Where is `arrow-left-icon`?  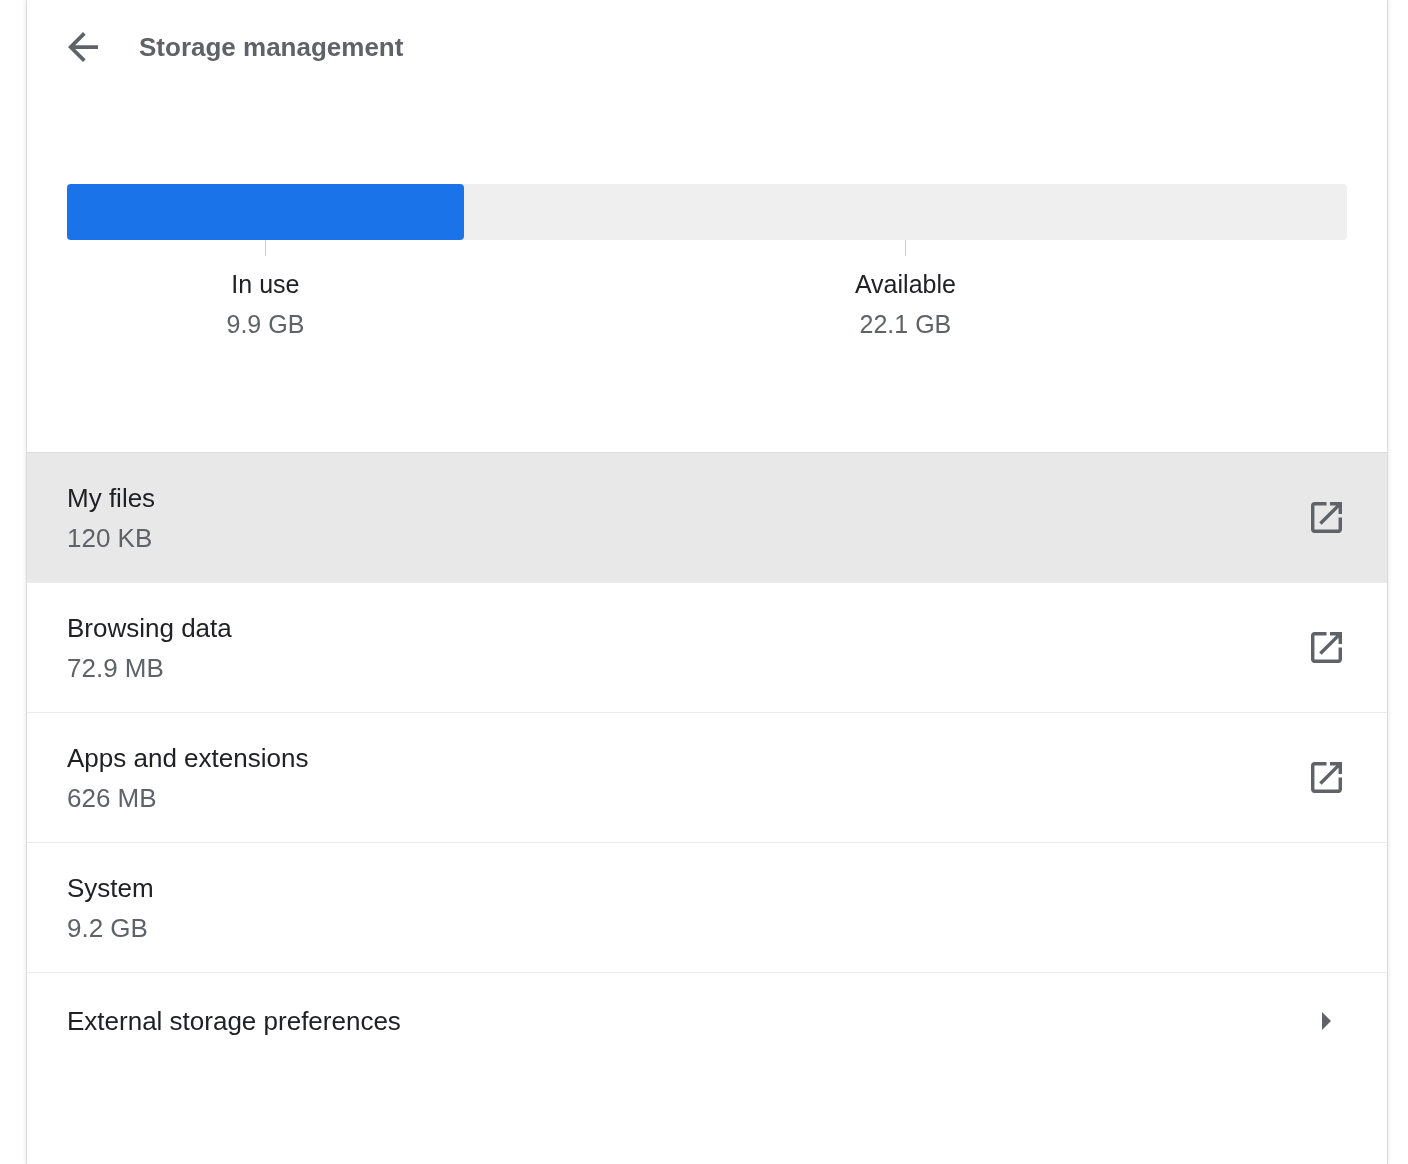 arrow-left-icon is located at coordinates (83, 47).